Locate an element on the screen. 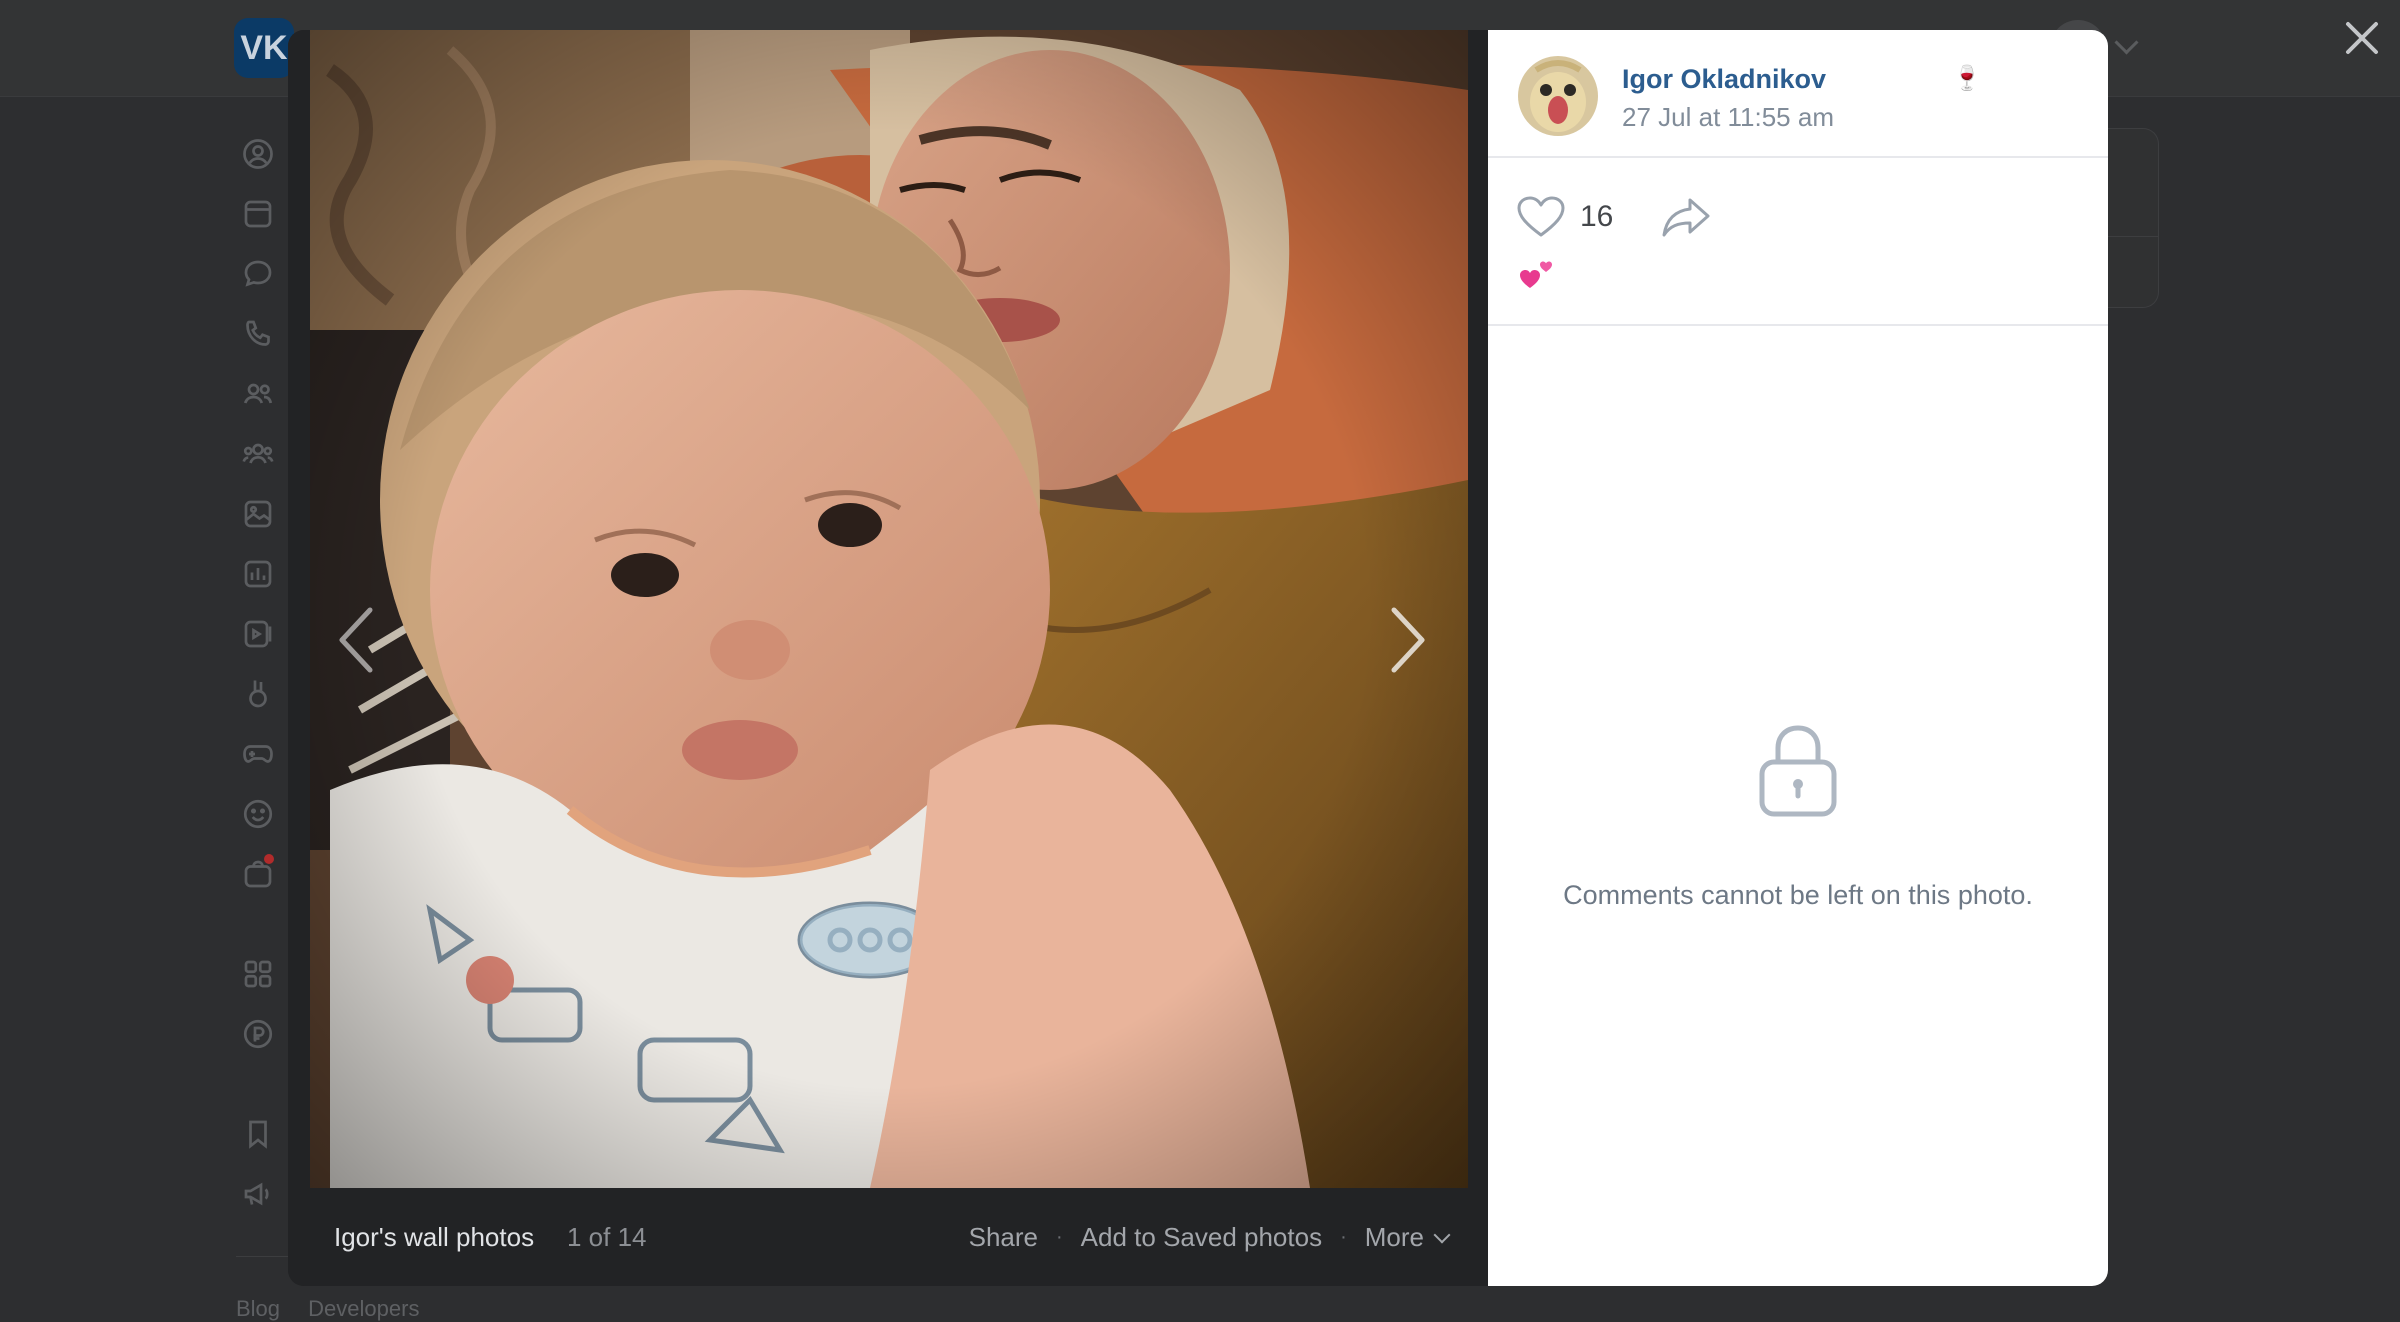 This screenshot has height=1322, width=2400. communities-icon is located at coordinates (258, 454).